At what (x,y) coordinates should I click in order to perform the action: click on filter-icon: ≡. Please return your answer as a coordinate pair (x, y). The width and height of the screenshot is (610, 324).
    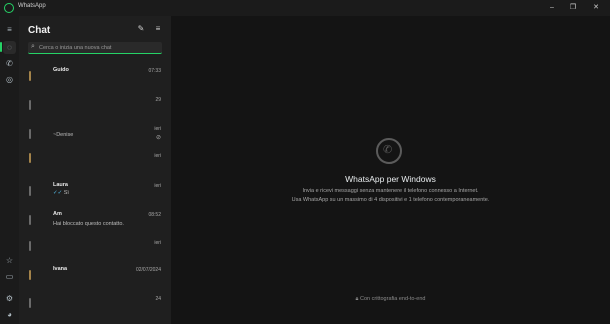
    Looking at the image, I should click on (158, 29).